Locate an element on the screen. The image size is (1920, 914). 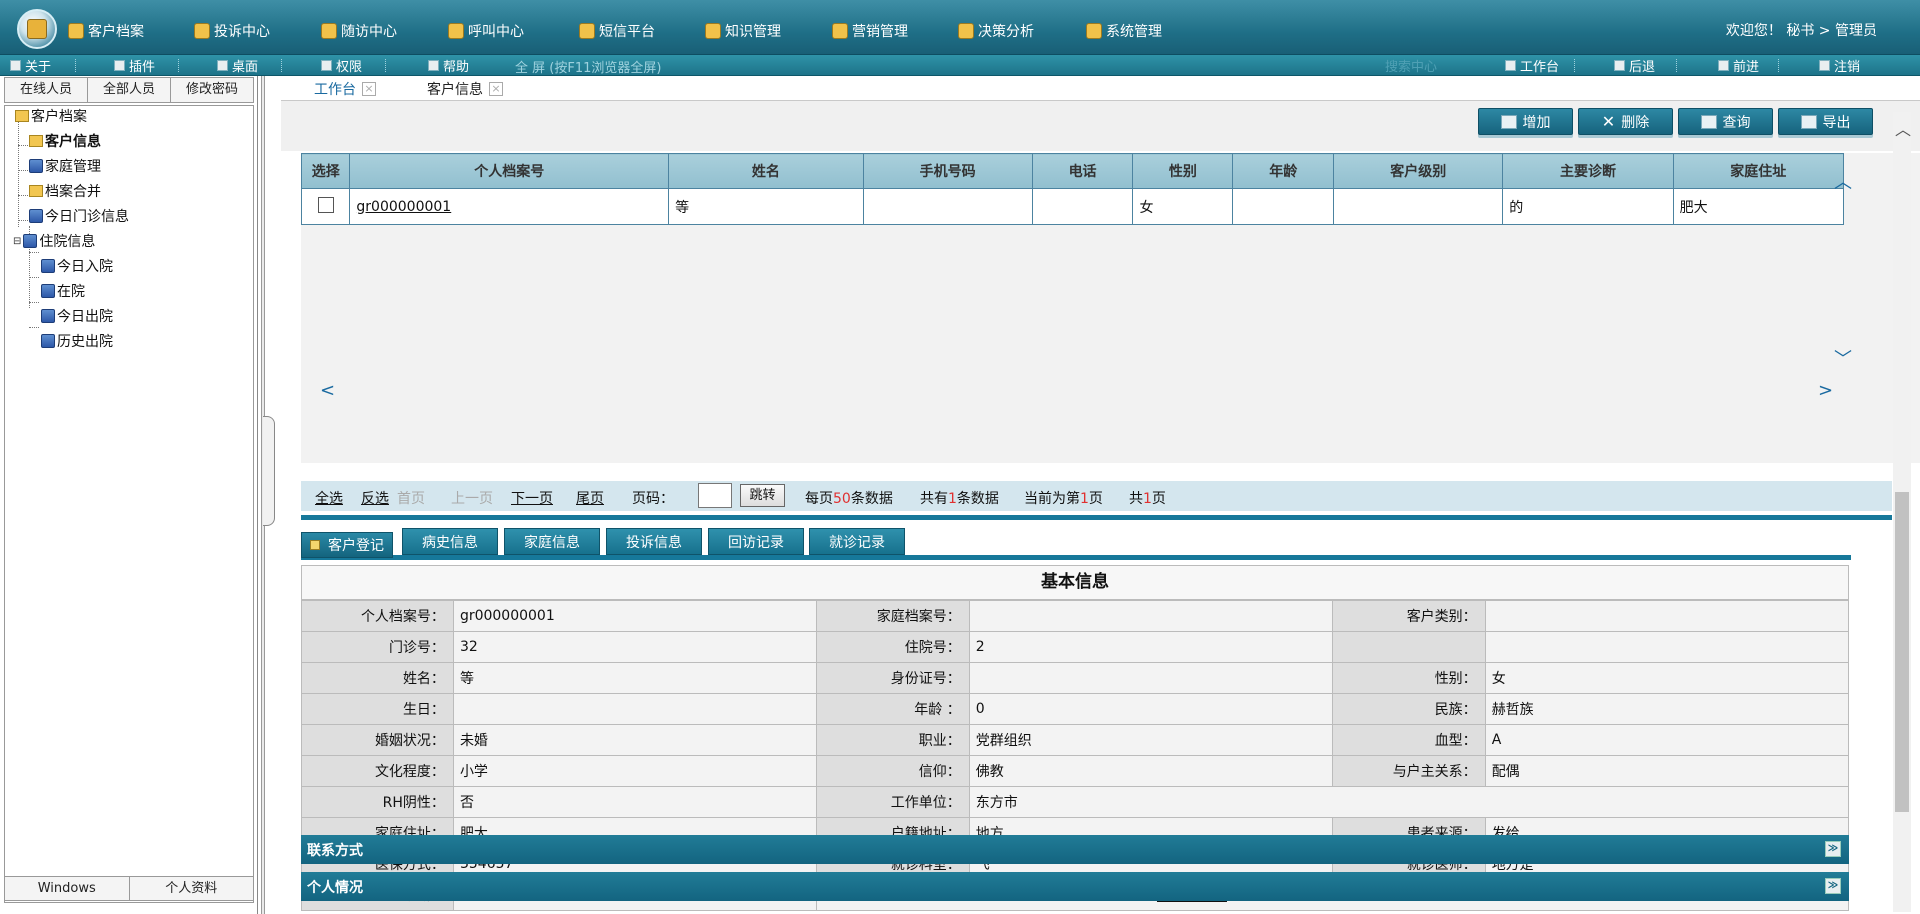
tab-online-users: 在线人员 is located at coordinates (46, 90).